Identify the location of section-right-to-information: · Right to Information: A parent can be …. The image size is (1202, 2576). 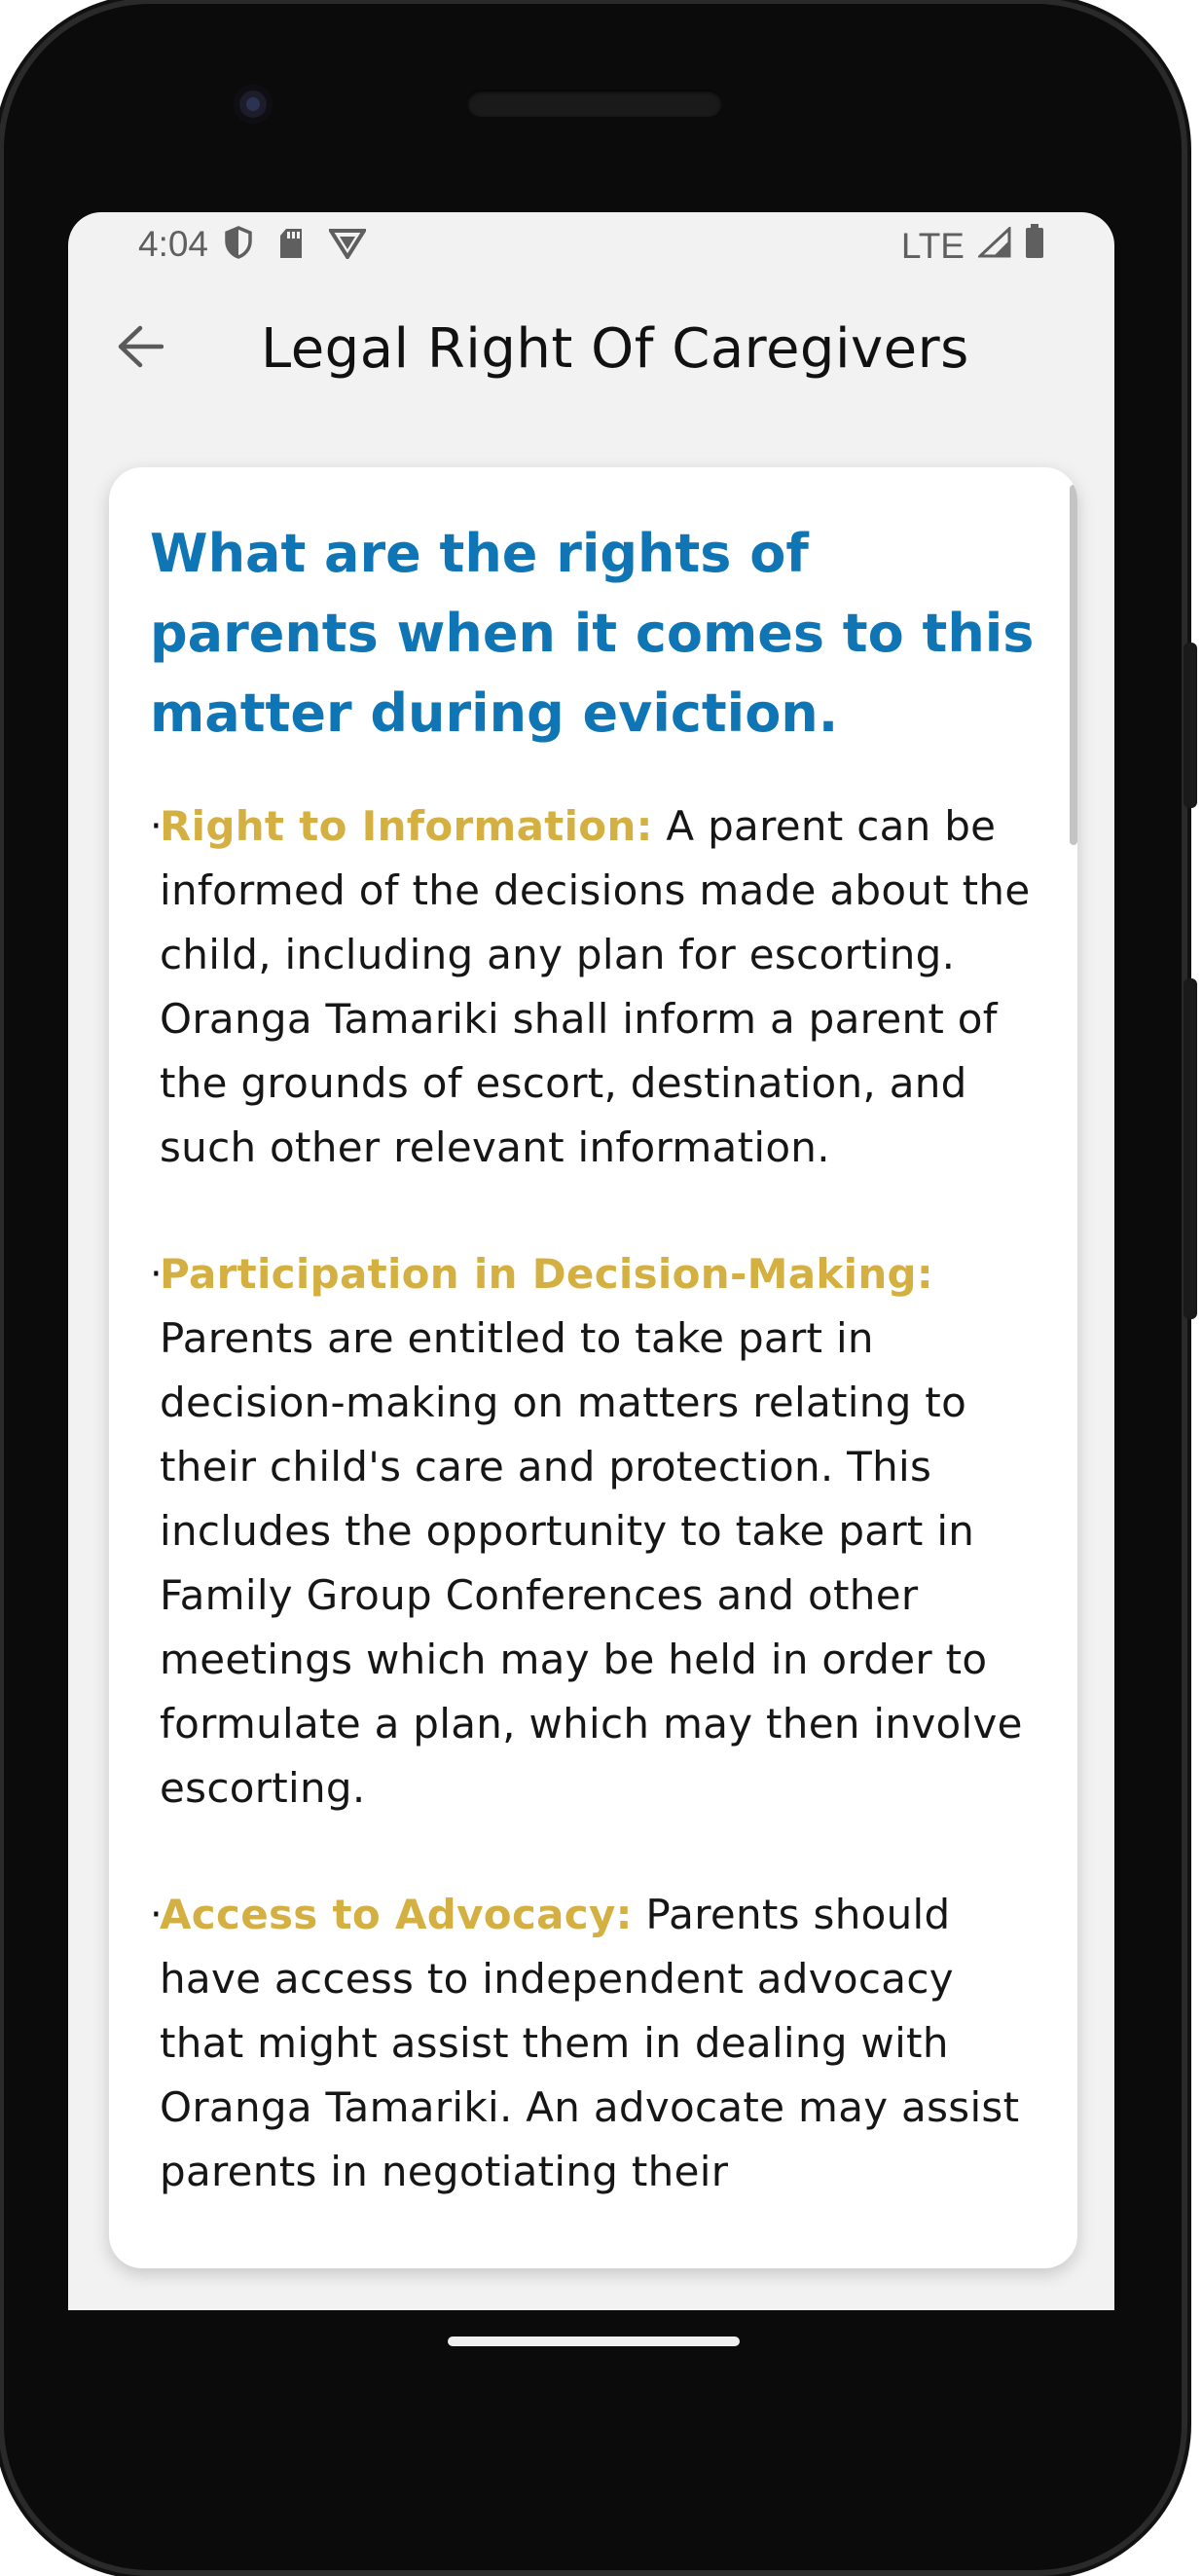
(597, 987).